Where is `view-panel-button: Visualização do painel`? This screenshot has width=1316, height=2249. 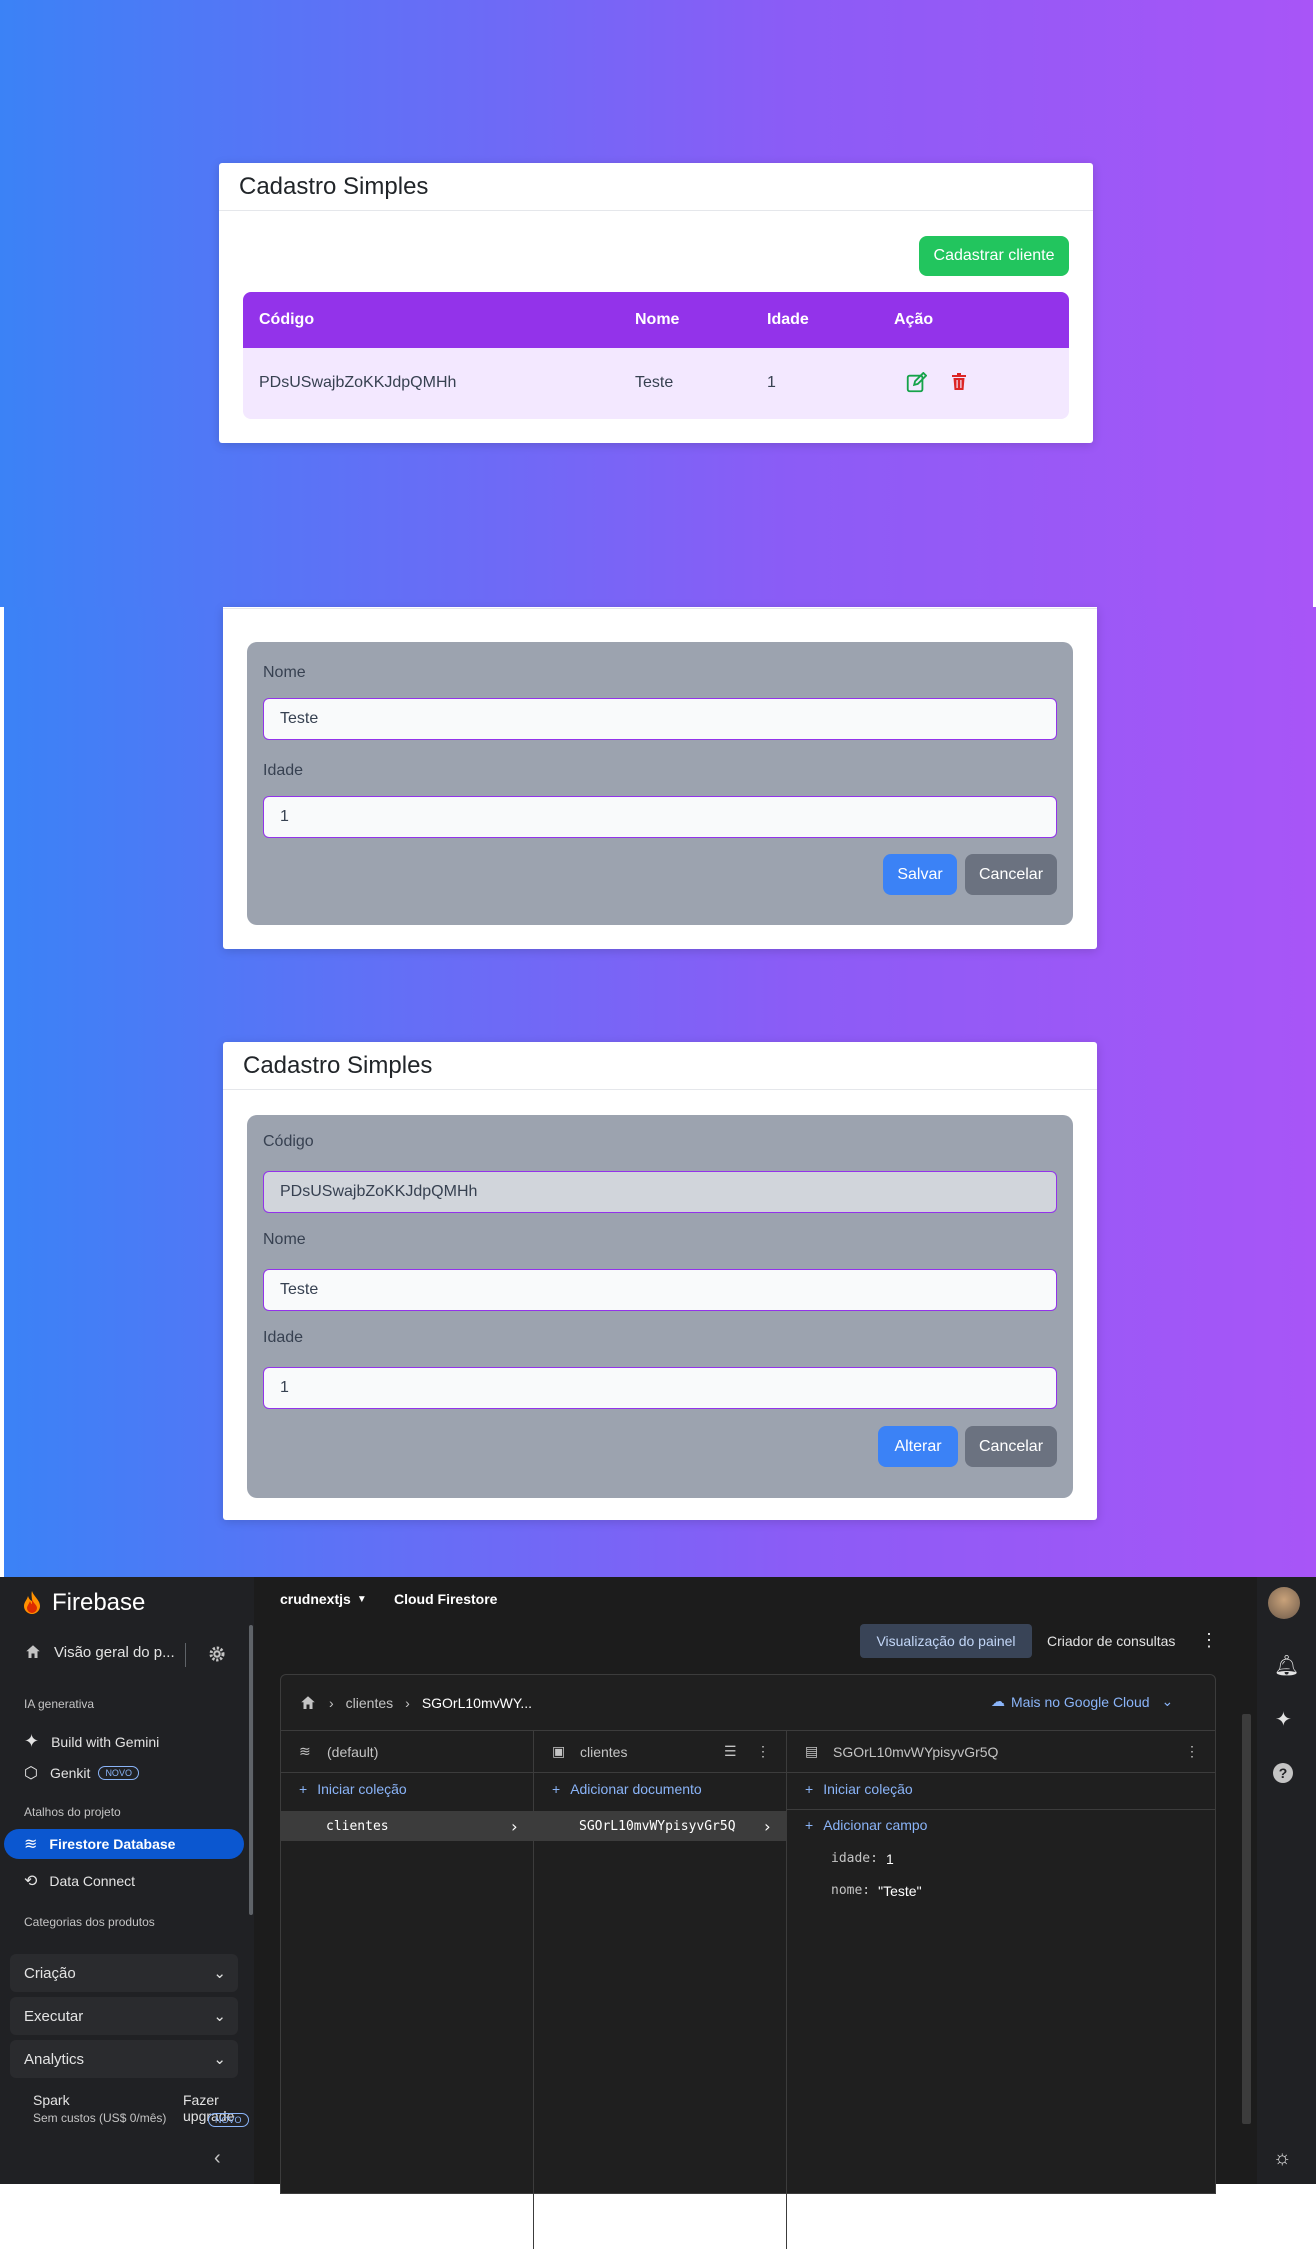 view-panel-button: Visualização do painel is located at coordinates (946, 1641).